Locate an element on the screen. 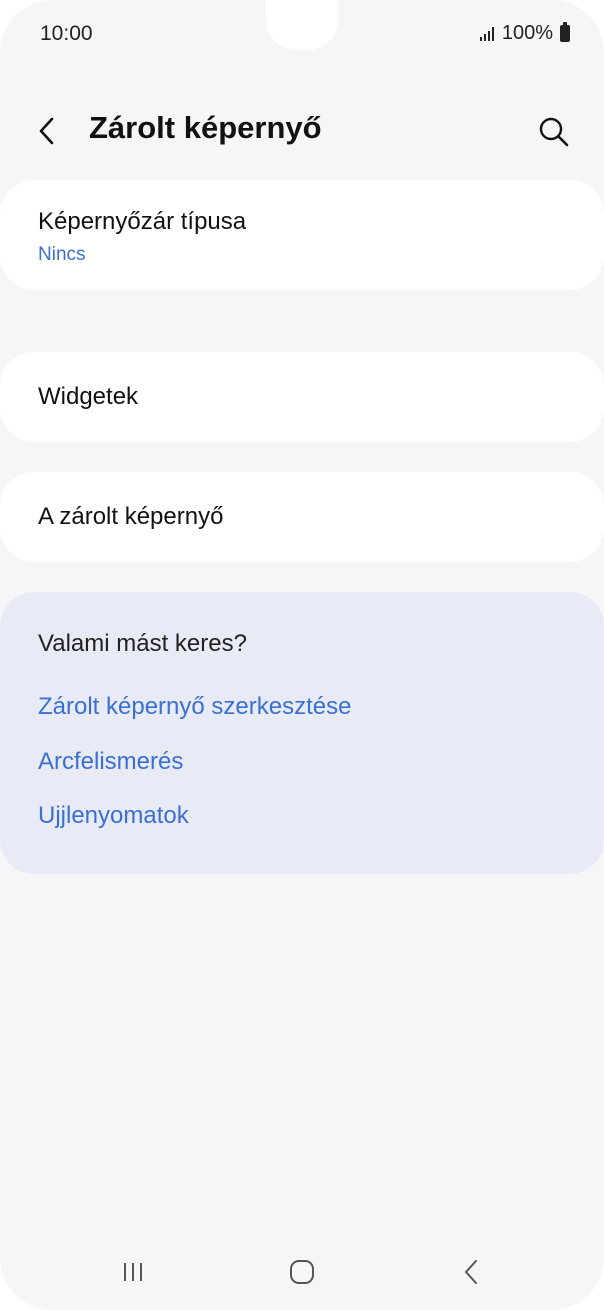 The height and width of the screenshot is (1310, 604). search-icon is located at coordinates (554, 132).